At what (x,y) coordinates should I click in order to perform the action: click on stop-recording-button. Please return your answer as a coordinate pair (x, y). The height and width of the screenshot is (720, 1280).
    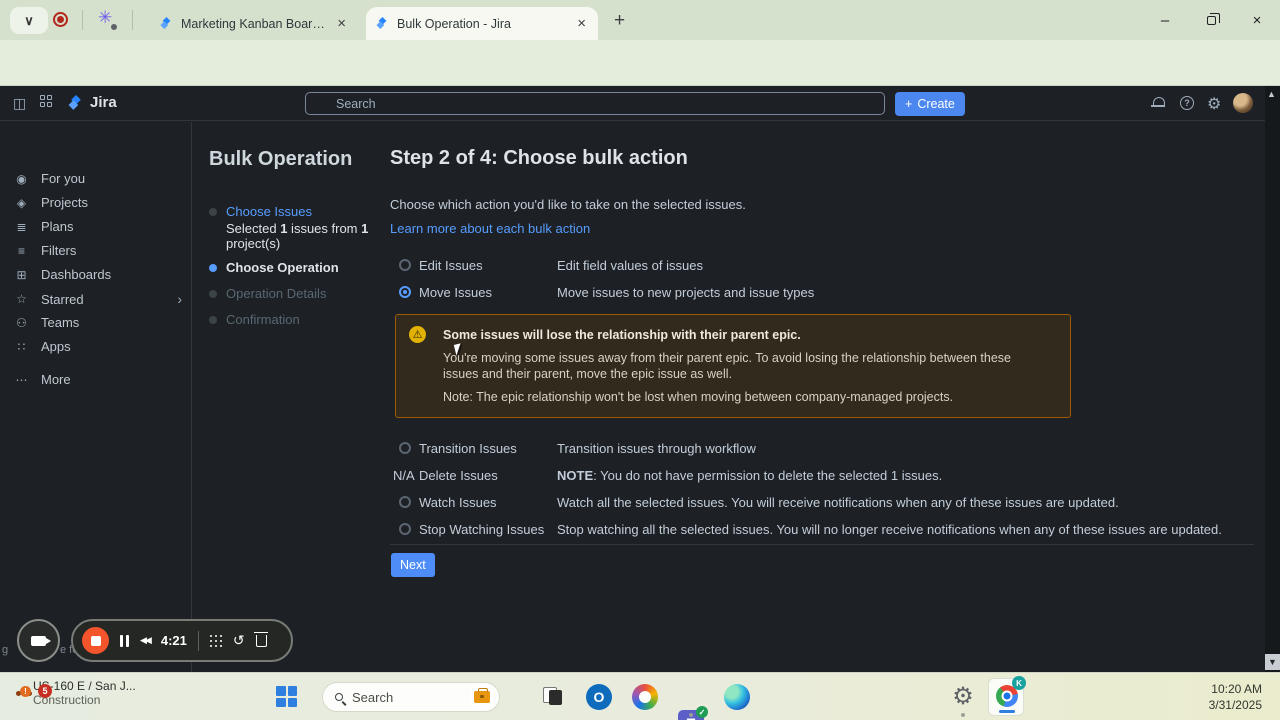
    Looking at the image, I should click on (95, 640).